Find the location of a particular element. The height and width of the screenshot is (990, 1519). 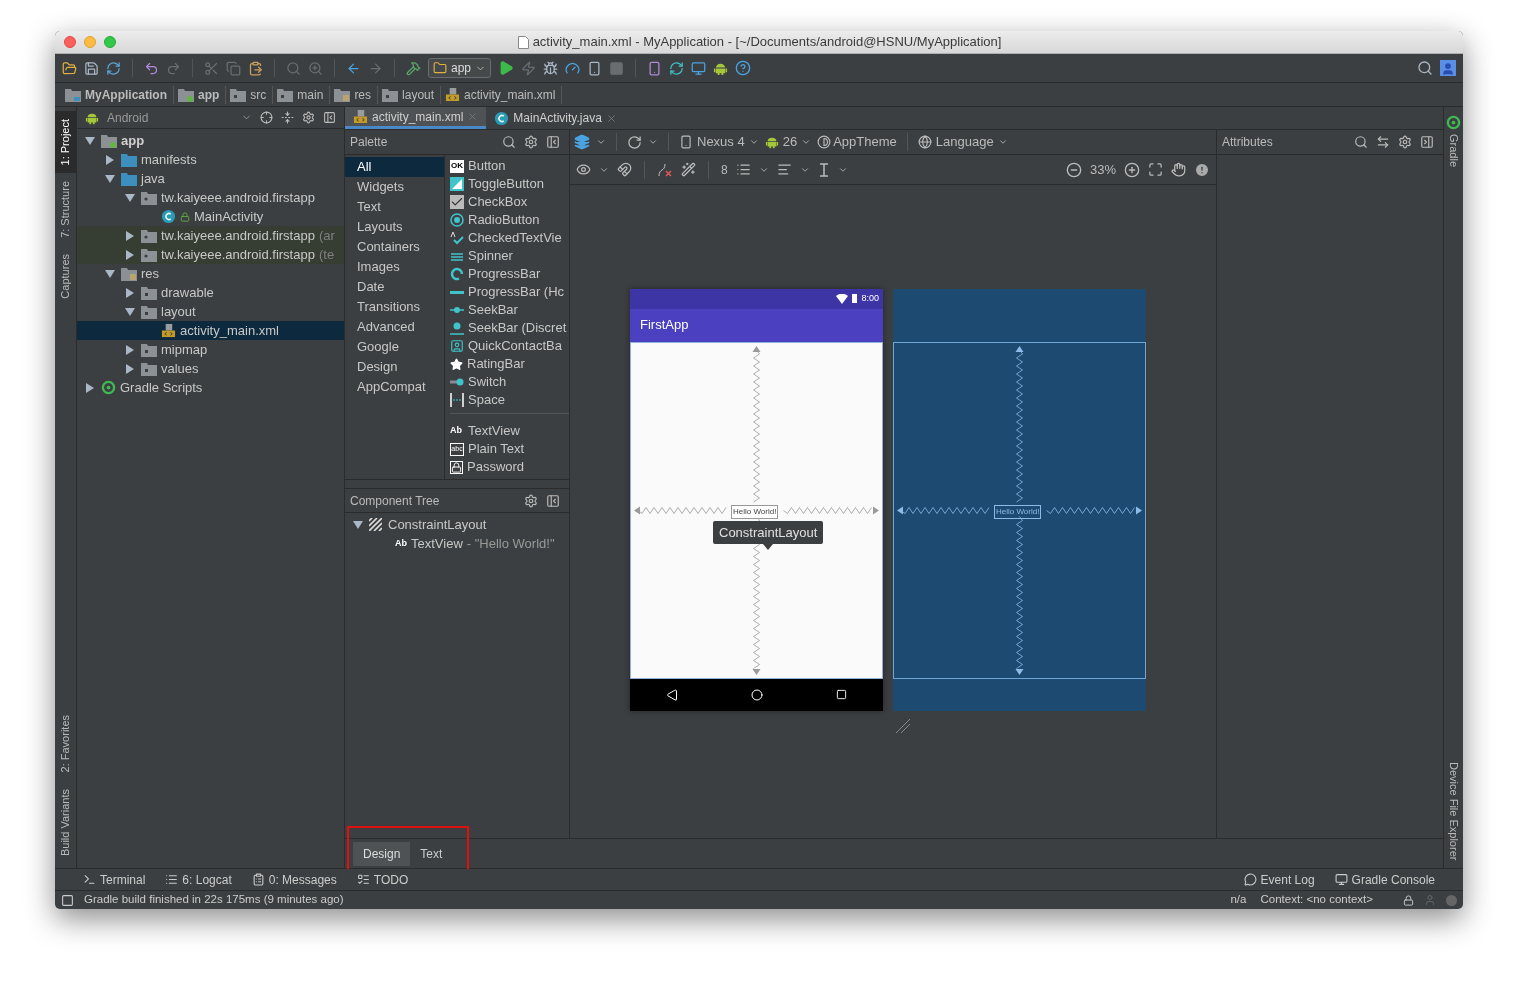

palette-category: All is located at coordinates (394, 167).